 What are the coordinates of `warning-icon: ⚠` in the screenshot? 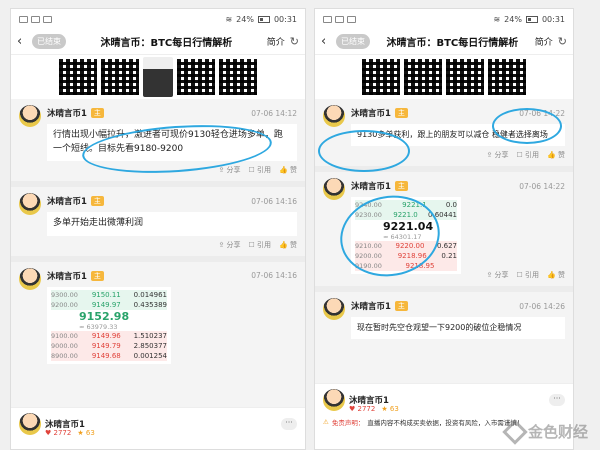 It's located at (326, 422).